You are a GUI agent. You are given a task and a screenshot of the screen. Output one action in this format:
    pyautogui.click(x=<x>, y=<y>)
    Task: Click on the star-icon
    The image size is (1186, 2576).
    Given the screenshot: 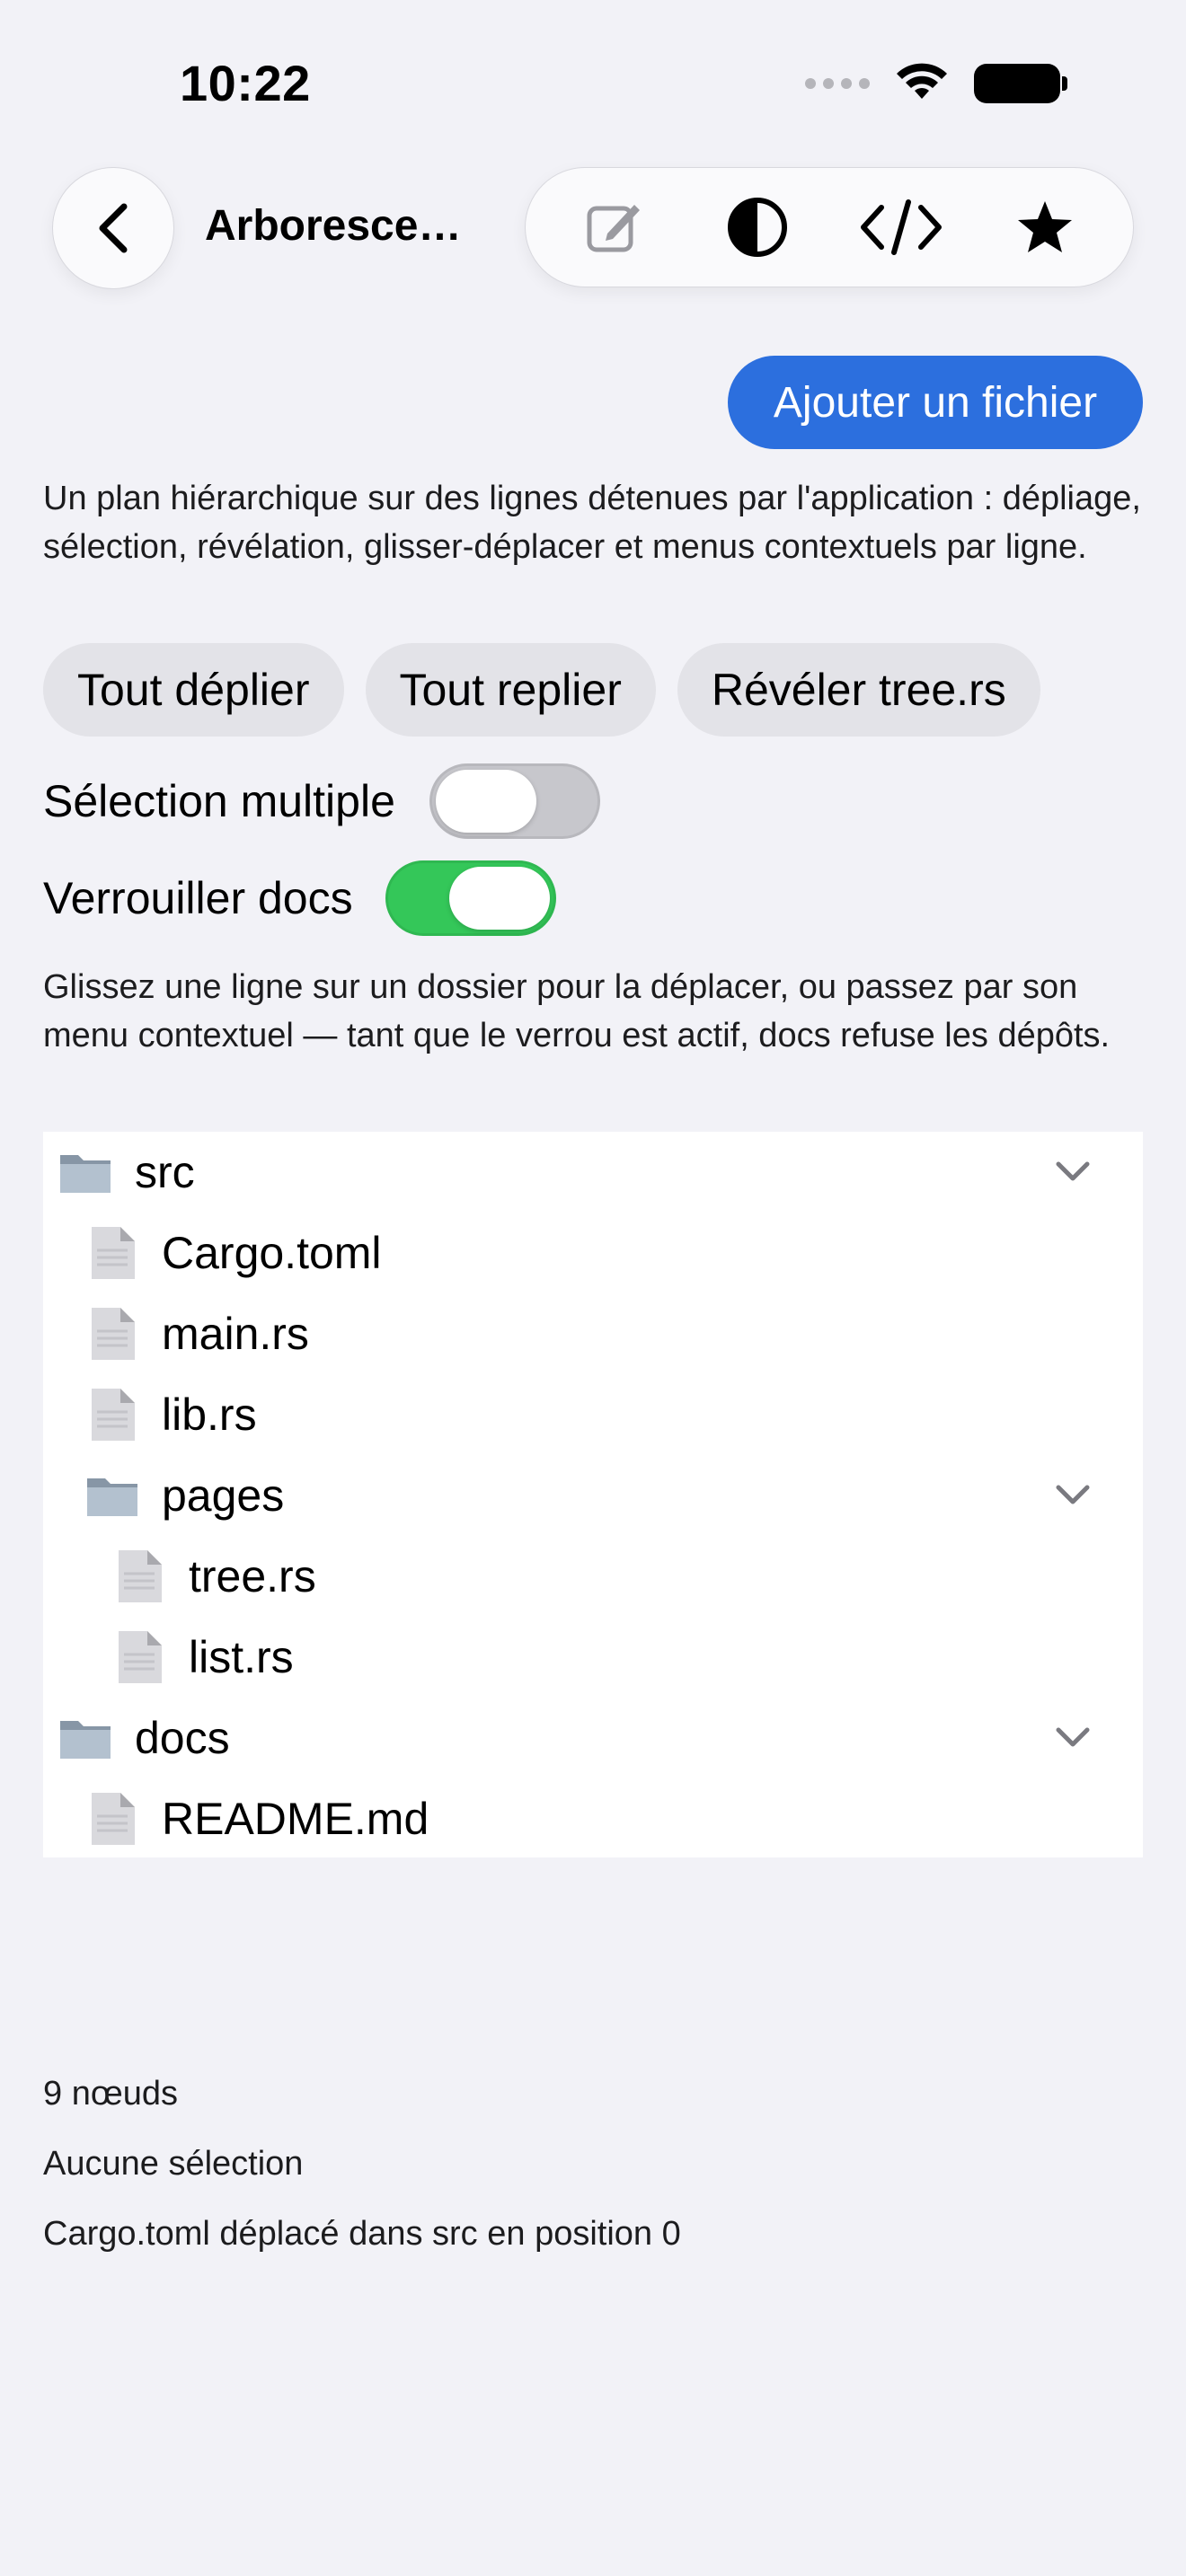 What is the action you would take?
    pyautogui.click(x=1045, y=226)
    